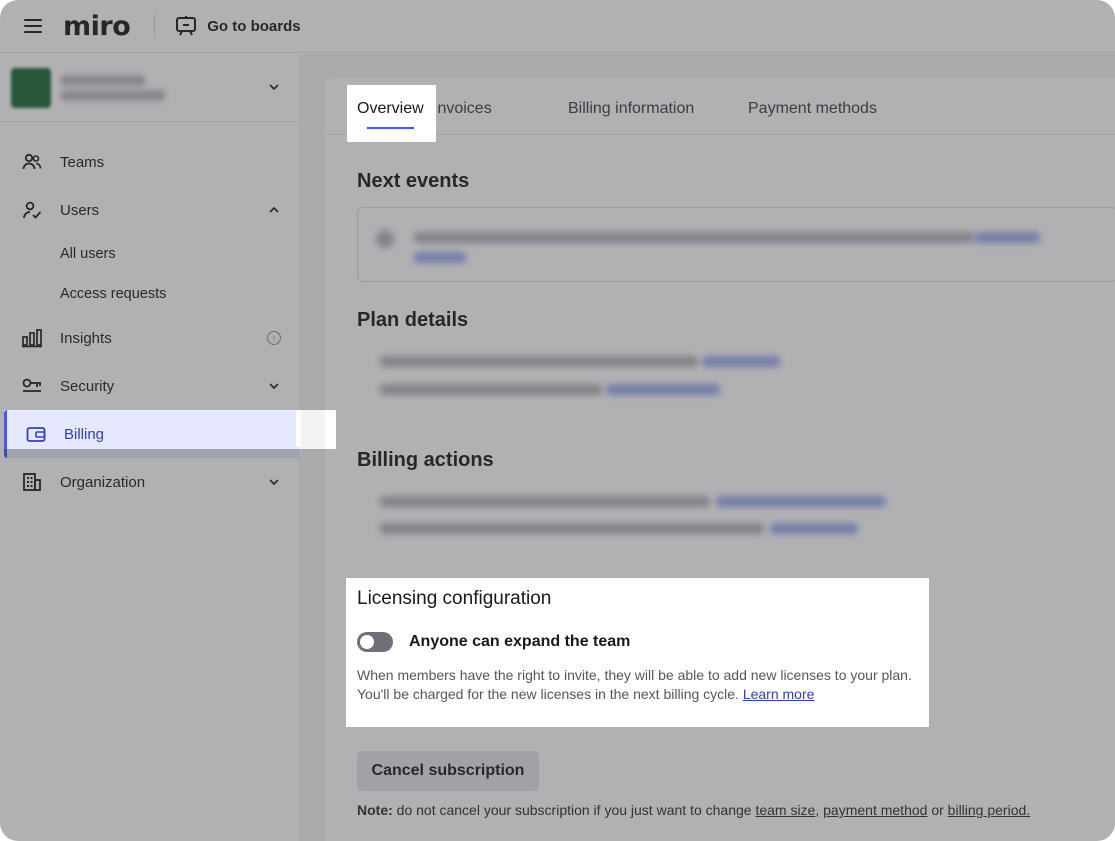 The image size is (1115, 841). I want to click on tab-overview-label: Overview, so click(390, 108).